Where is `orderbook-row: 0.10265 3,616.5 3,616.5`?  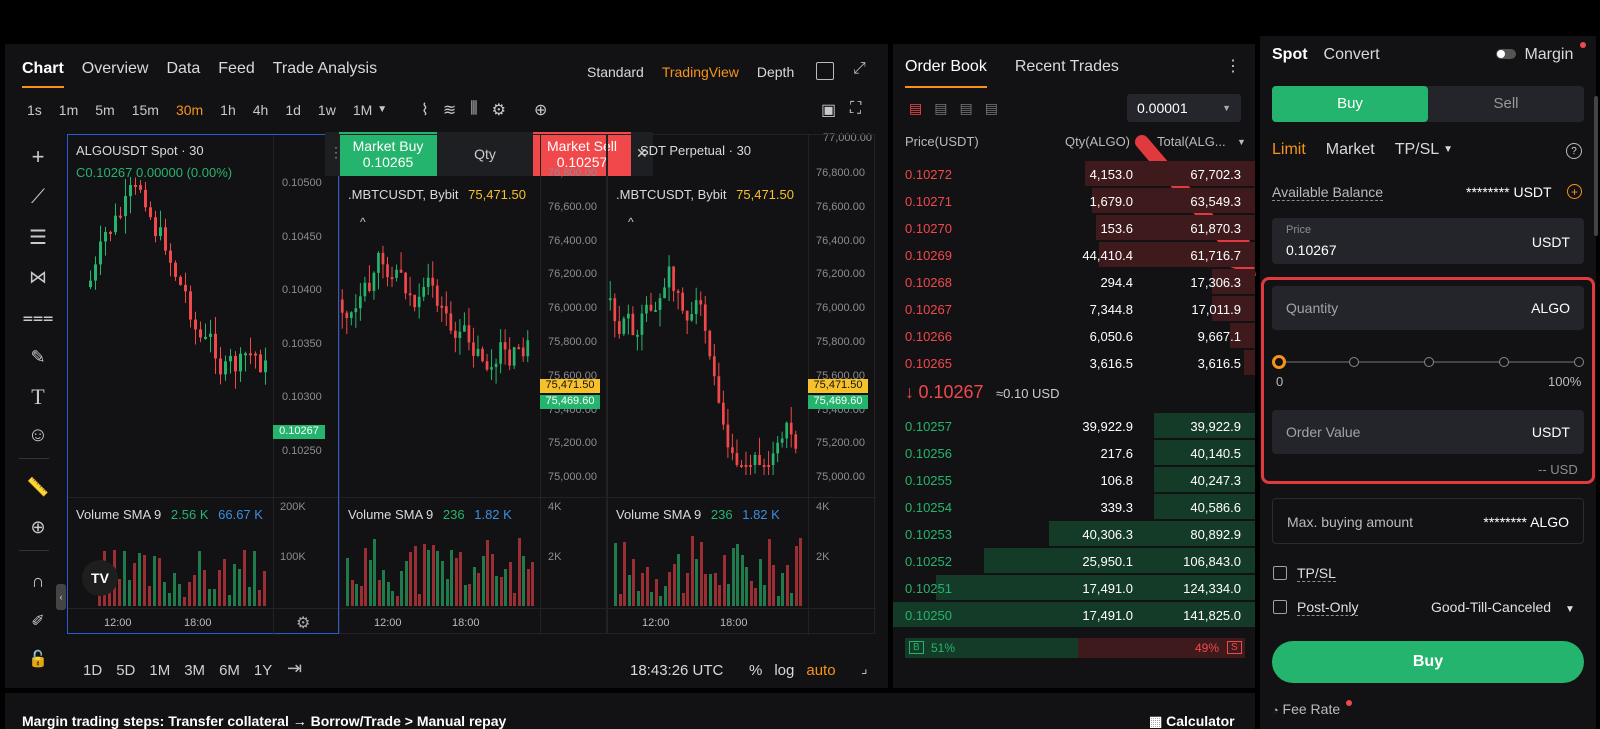
orderbook-row: 0.10265 3,616.5 3,616.5 is located at coordinates (1074, 362).